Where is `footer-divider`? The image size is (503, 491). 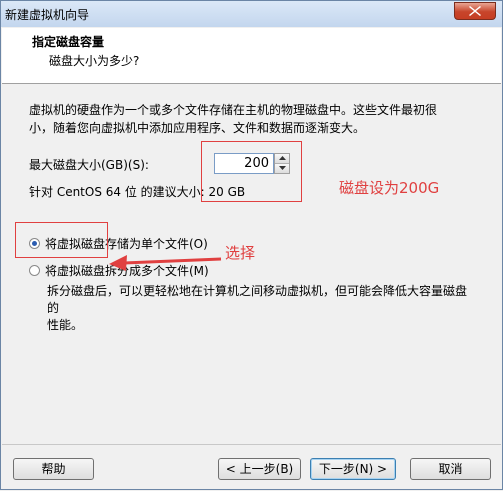
footer-divider is located at coordinates (251, 444).